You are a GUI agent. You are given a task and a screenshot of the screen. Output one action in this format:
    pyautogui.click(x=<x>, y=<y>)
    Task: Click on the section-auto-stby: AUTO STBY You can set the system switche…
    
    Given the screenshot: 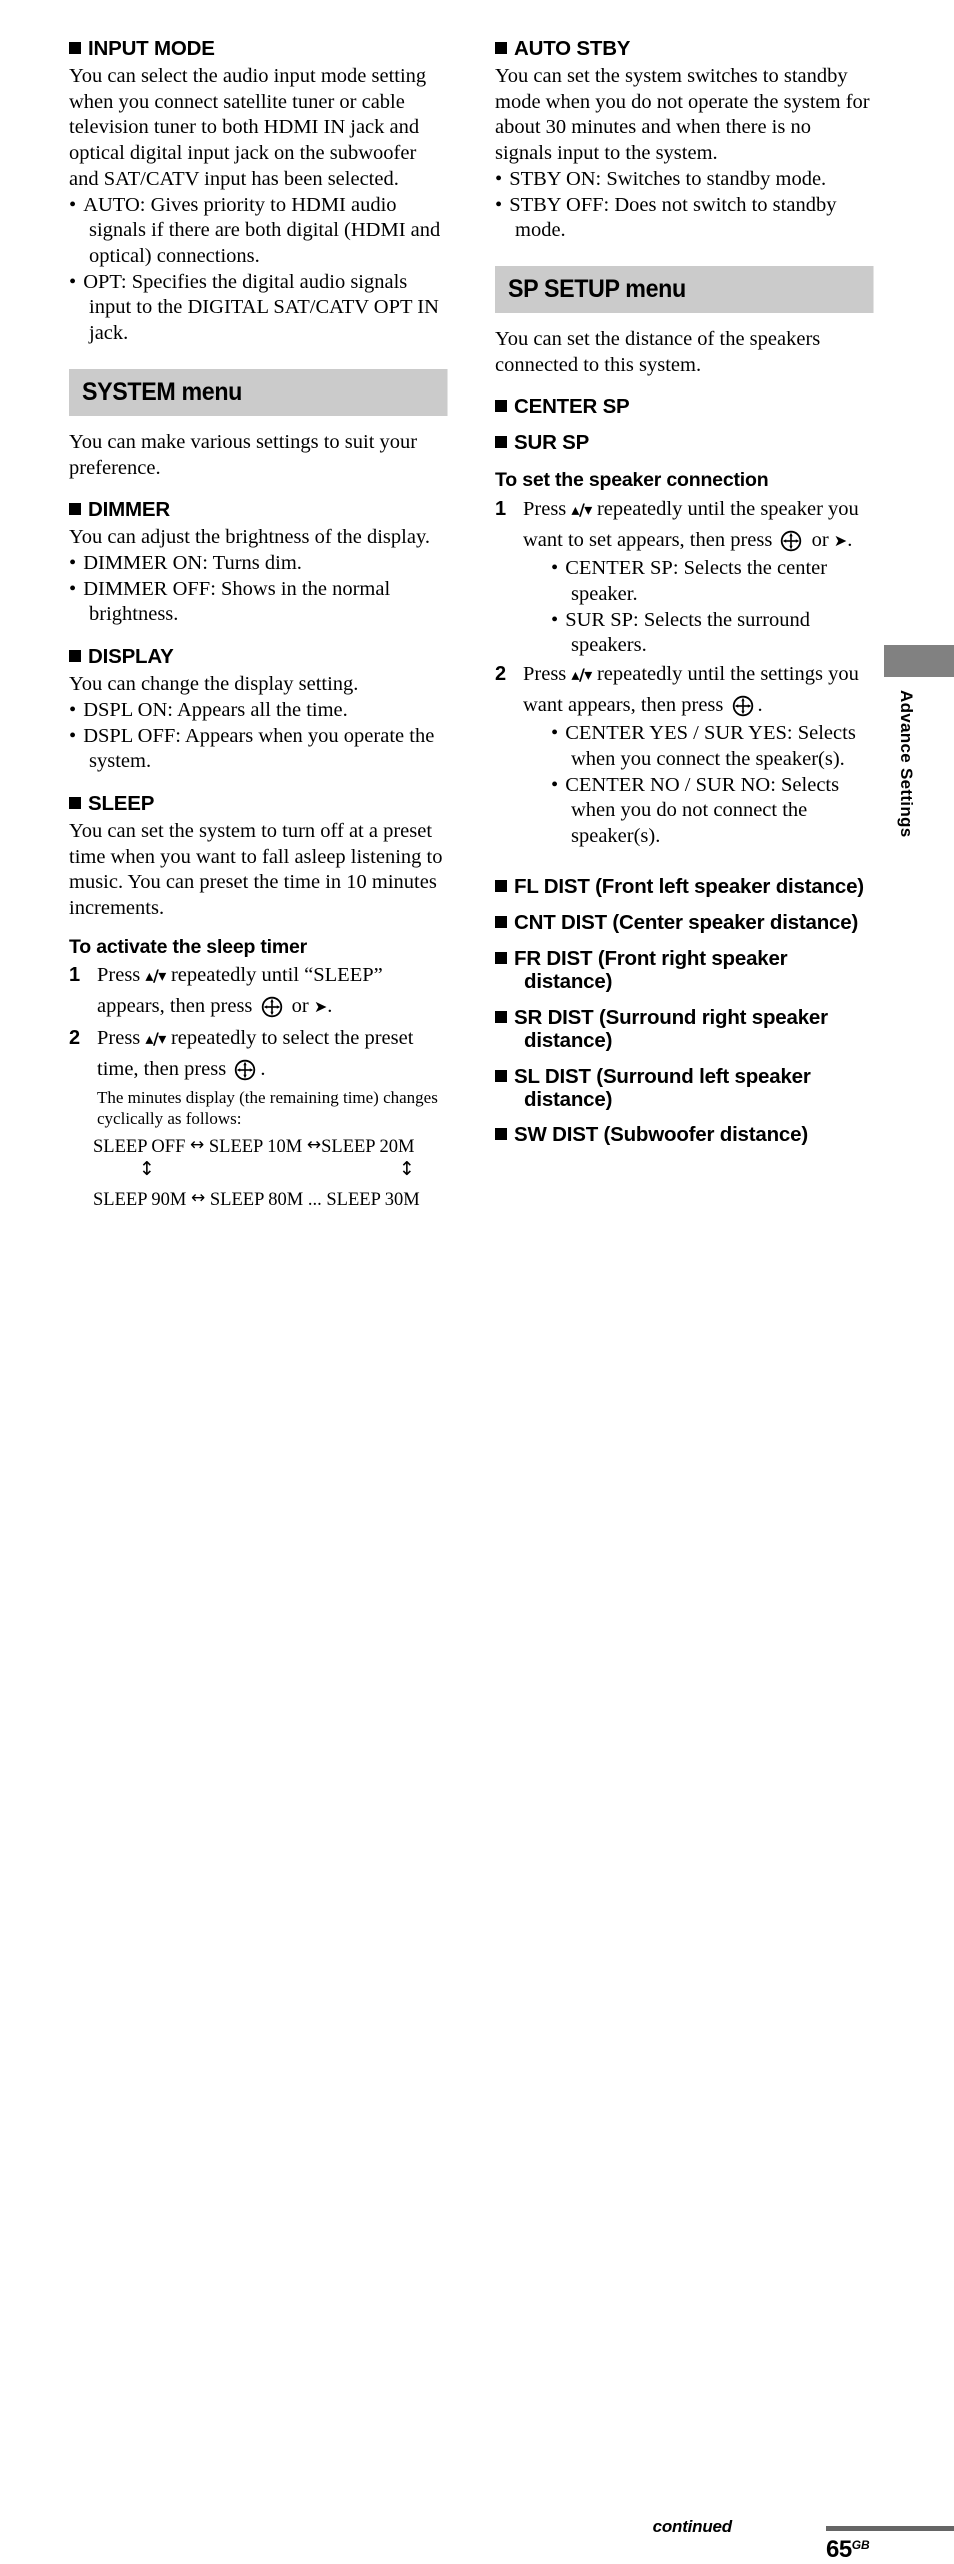 What is the action you would take?
    pyautogui.click(x=682, y=140)
    